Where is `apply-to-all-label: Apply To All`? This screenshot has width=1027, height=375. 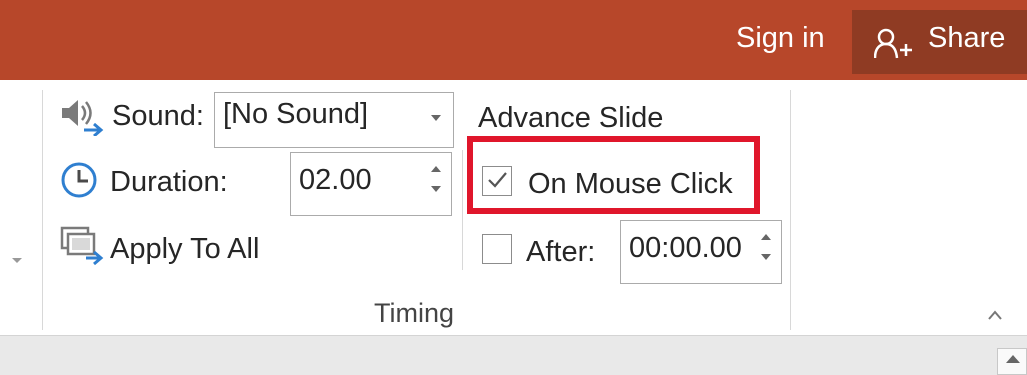 apply-to-all-label: Apply To All is located at coordinates (185, 249).